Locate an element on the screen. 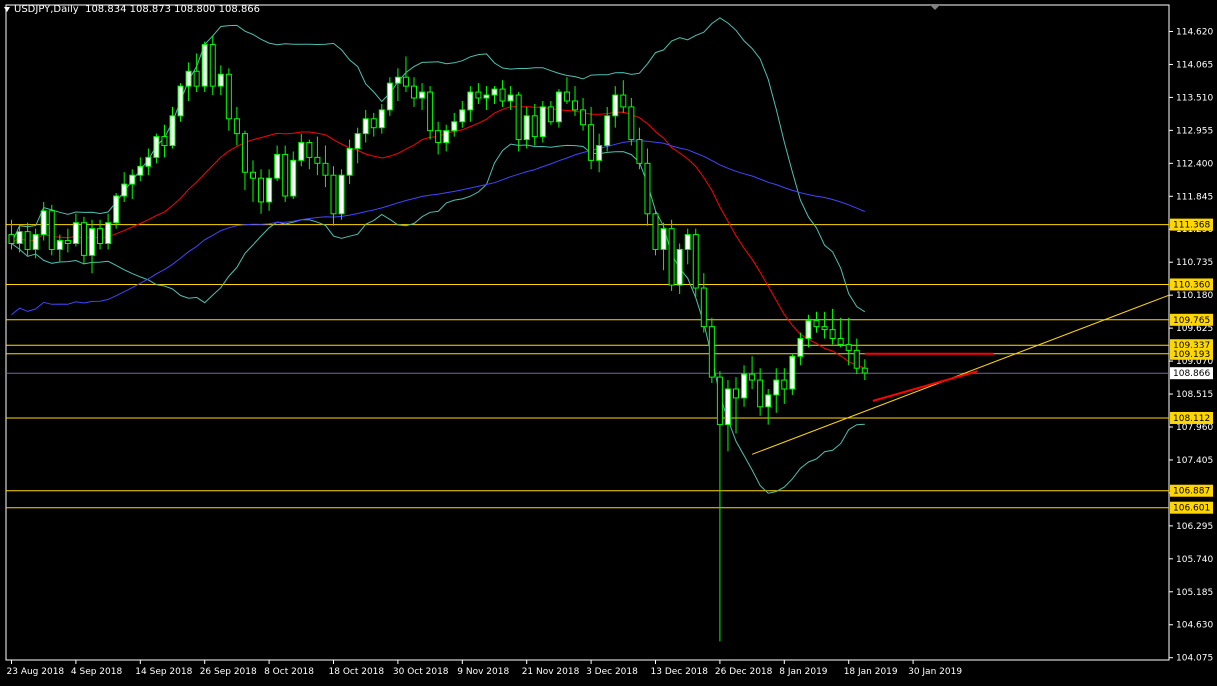 The image size is (1217, 686). support-trendline is located at coordinates (960, 374).